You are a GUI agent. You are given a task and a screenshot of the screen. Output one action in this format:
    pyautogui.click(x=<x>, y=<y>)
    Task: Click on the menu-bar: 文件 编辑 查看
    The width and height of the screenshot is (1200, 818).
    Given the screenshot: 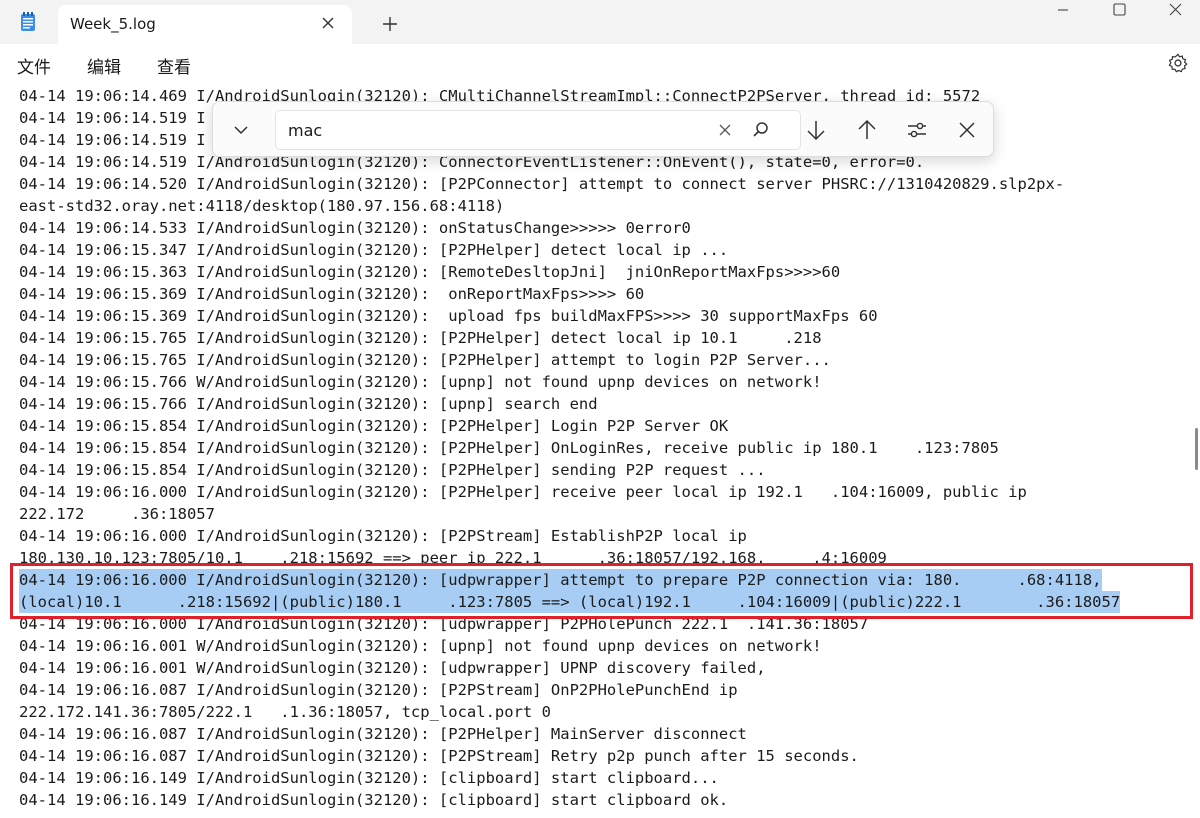 What is the action you would take?
    pyautogui.click(x=600, y=64)
    